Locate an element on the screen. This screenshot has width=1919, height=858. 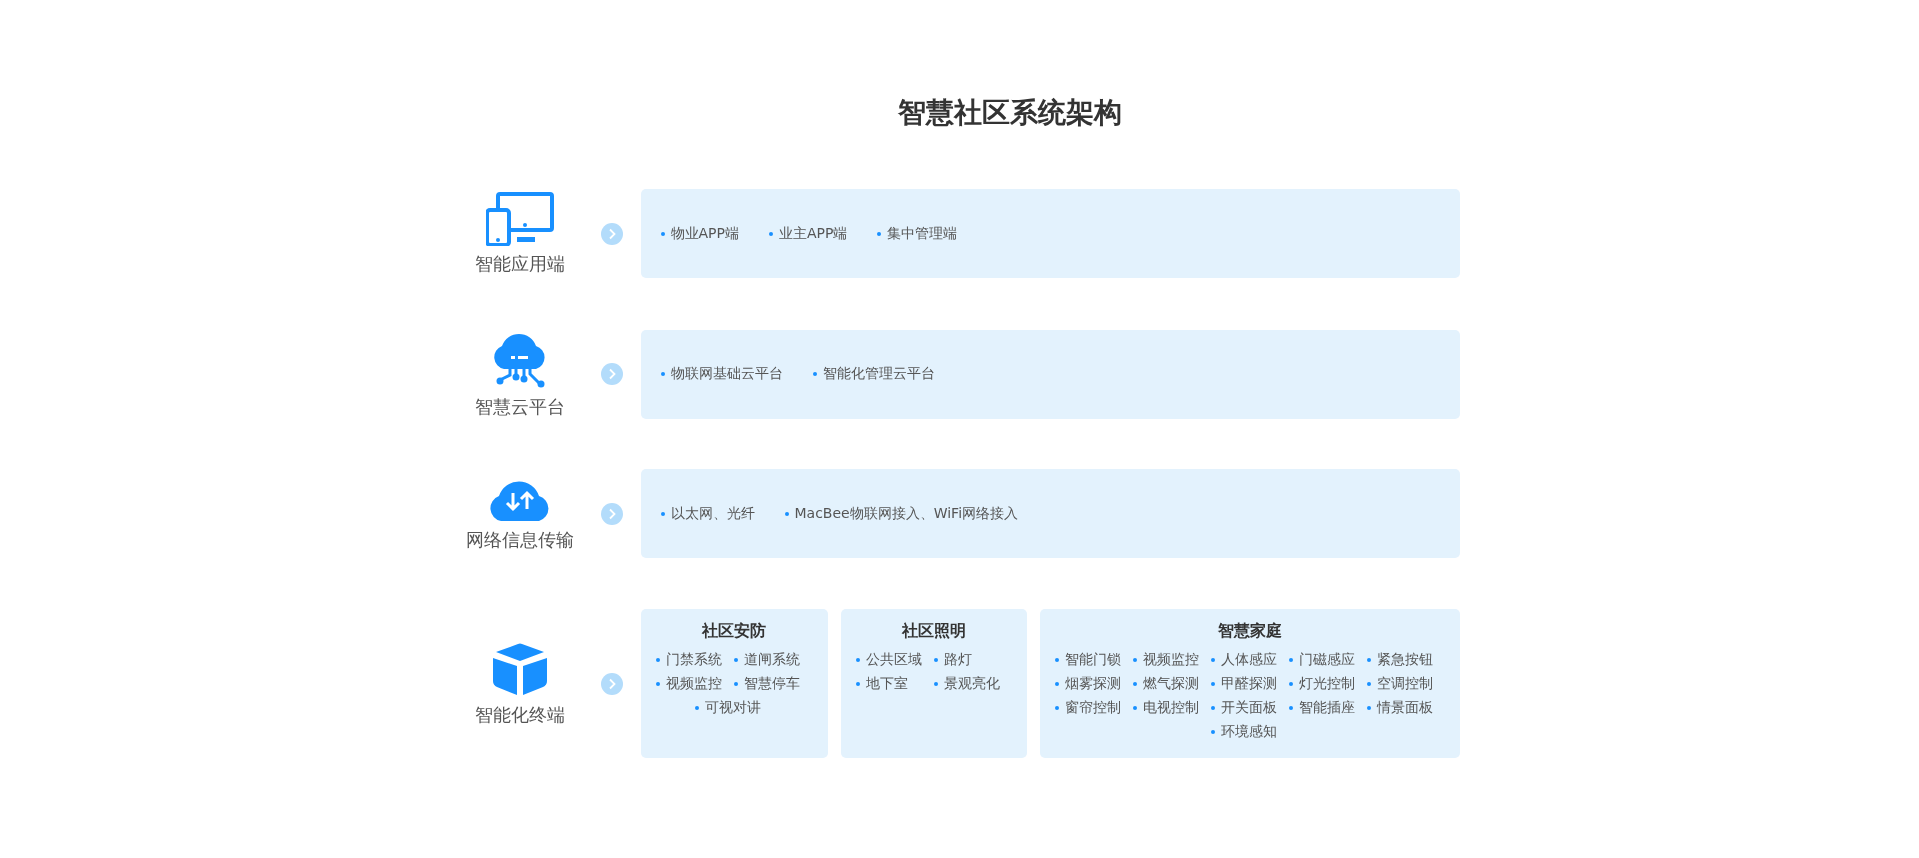
layer-label: 智能应用端 is located at coordinates (519, 263).